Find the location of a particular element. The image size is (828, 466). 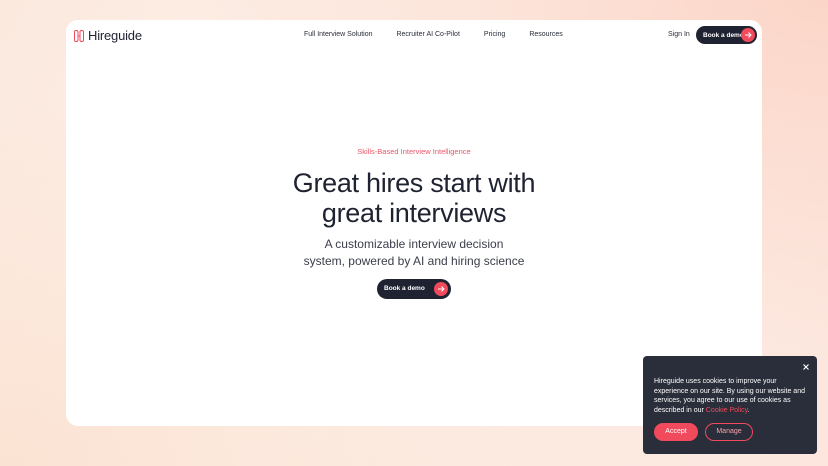

hero-headline-line-1: Great hires start with is located at coordinates (414, 183).